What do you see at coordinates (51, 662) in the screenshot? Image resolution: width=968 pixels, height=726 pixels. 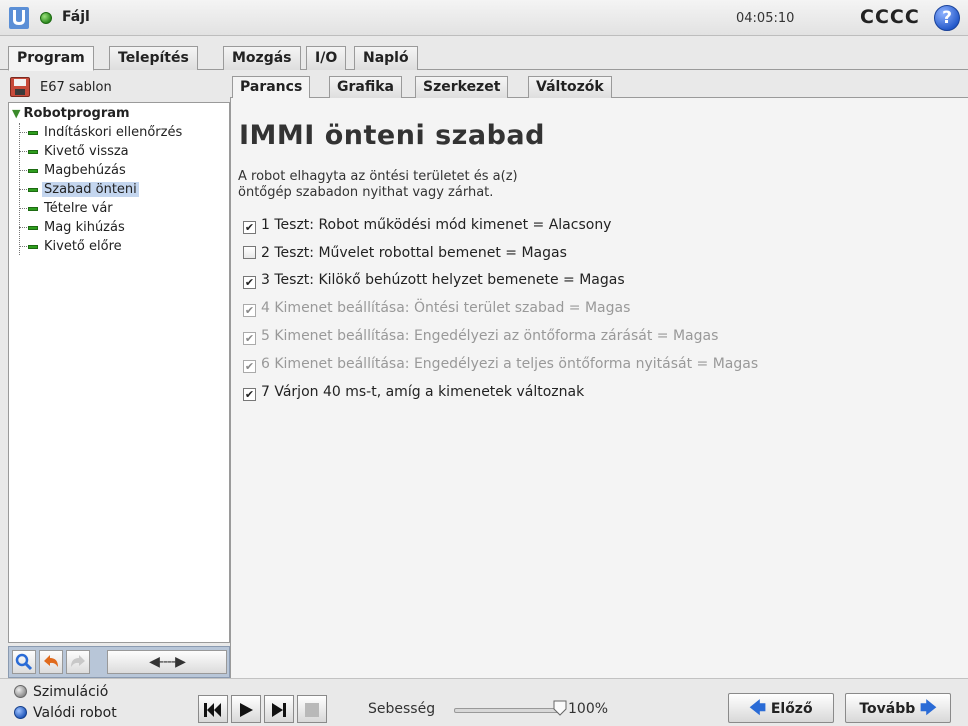 I see `undo-icon` at bounding box center [51, 662].